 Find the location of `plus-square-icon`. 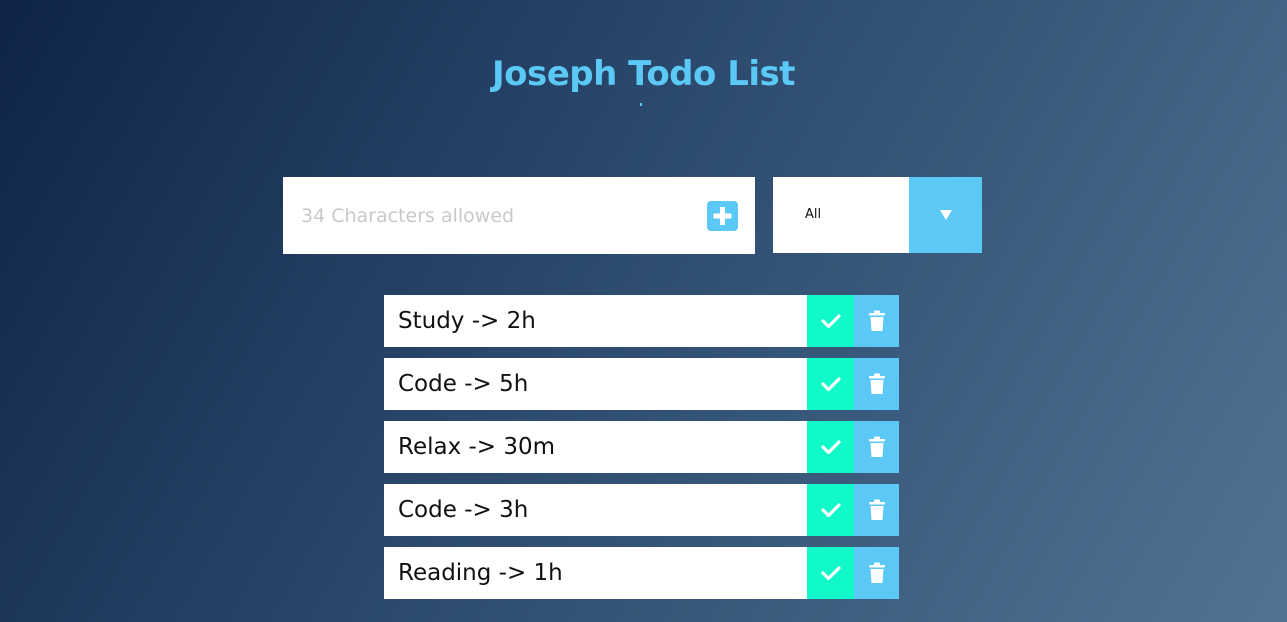

plus-square-icon is located at coordinates (722, 216).